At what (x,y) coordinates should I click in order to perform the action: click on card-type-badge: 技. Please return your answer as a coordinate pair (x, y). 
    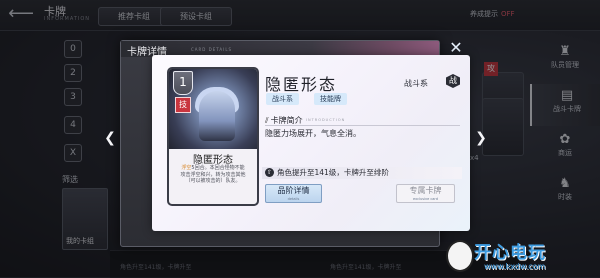
    Looking at the image, I should click on (183, 105).